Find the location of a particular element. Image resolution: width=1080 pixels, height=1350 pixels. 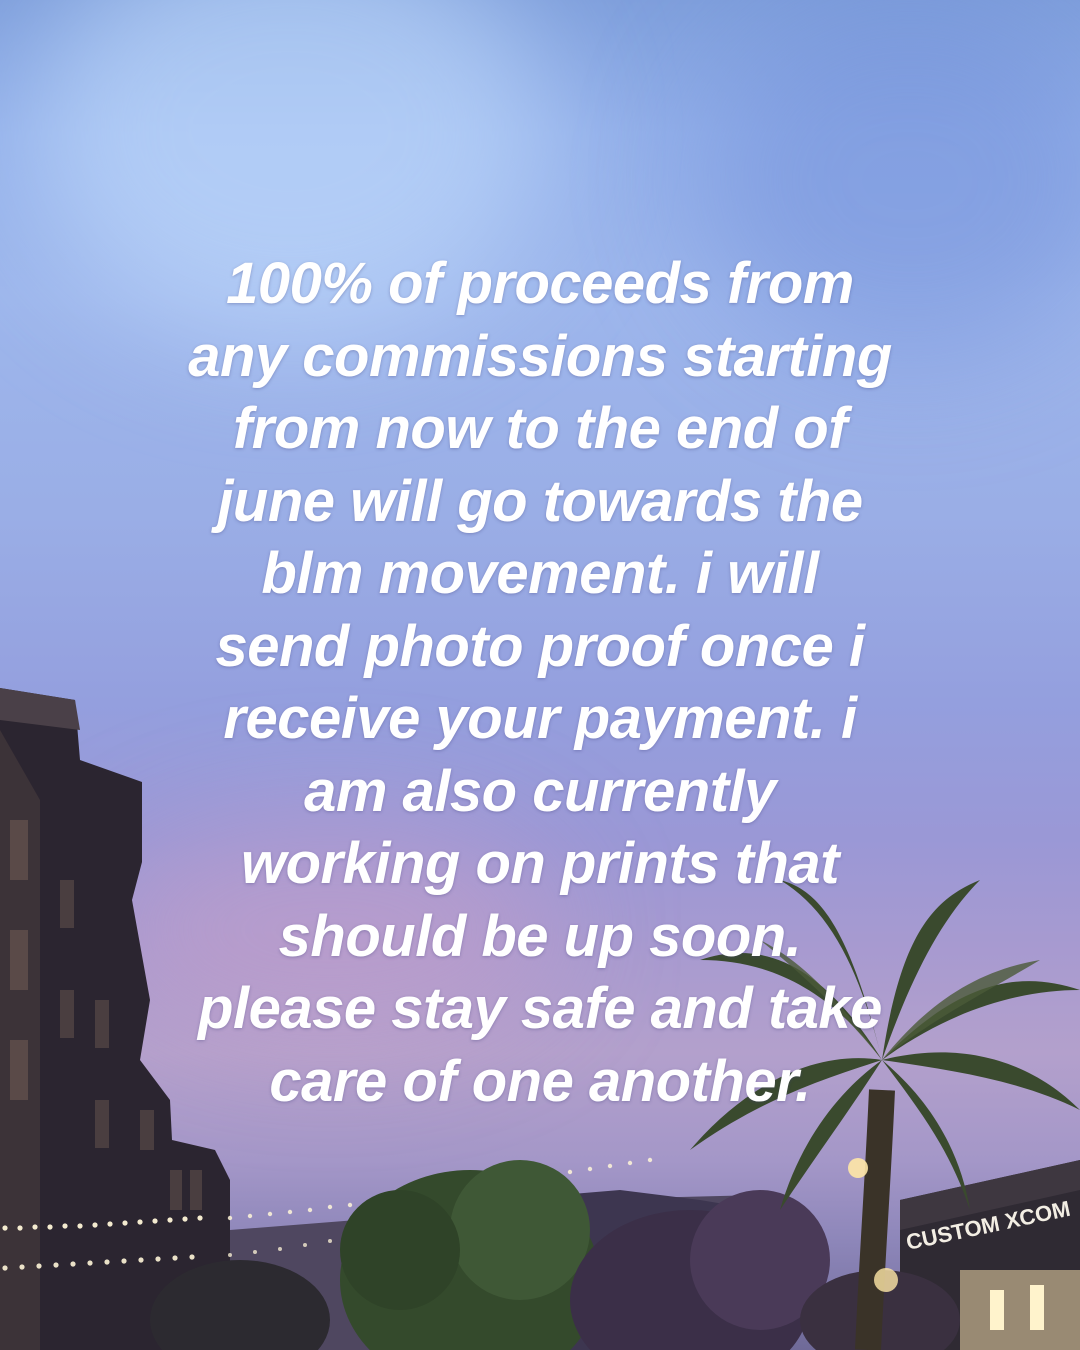

message-line: working on prints that is located at coordinates (540, 863).